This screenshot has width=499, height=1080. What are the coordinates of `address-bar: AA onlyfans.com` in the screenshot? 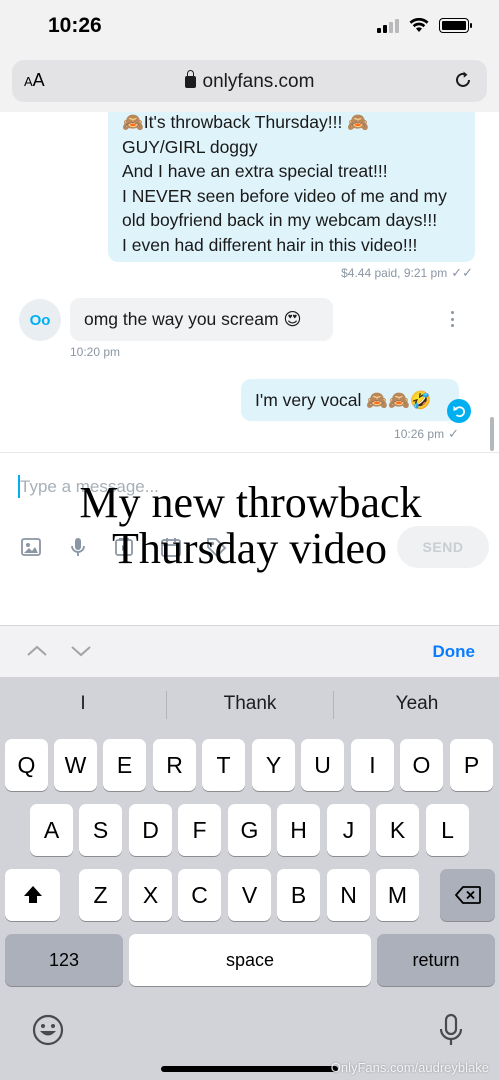 It's located at (249, 81).